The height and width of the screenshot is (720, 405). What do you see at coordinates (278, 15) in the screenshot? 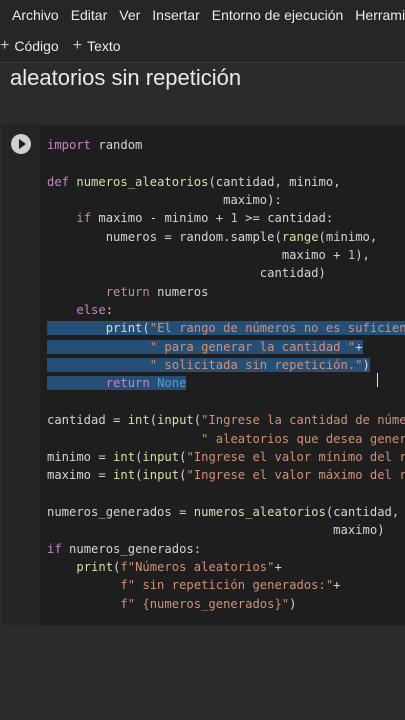
I see `menu-entorno: Entorno de ejecución` at bounding box center [278, 15].